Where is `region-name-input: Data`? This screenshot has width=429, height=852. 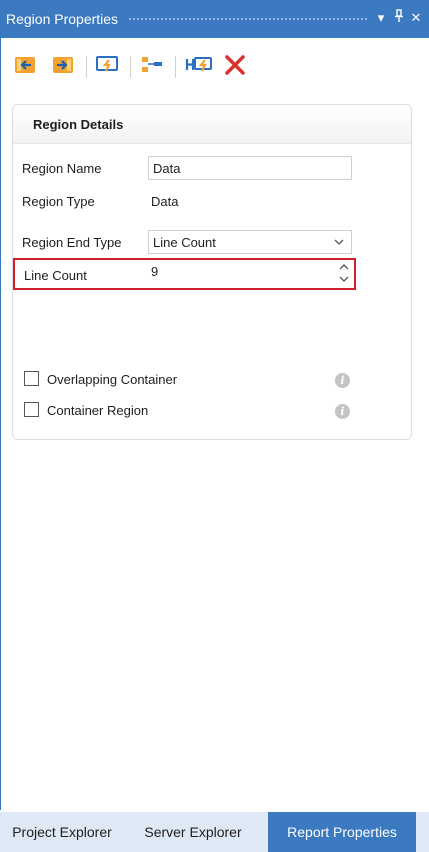 region-name-input: Data is located at coordinates (250, 168).